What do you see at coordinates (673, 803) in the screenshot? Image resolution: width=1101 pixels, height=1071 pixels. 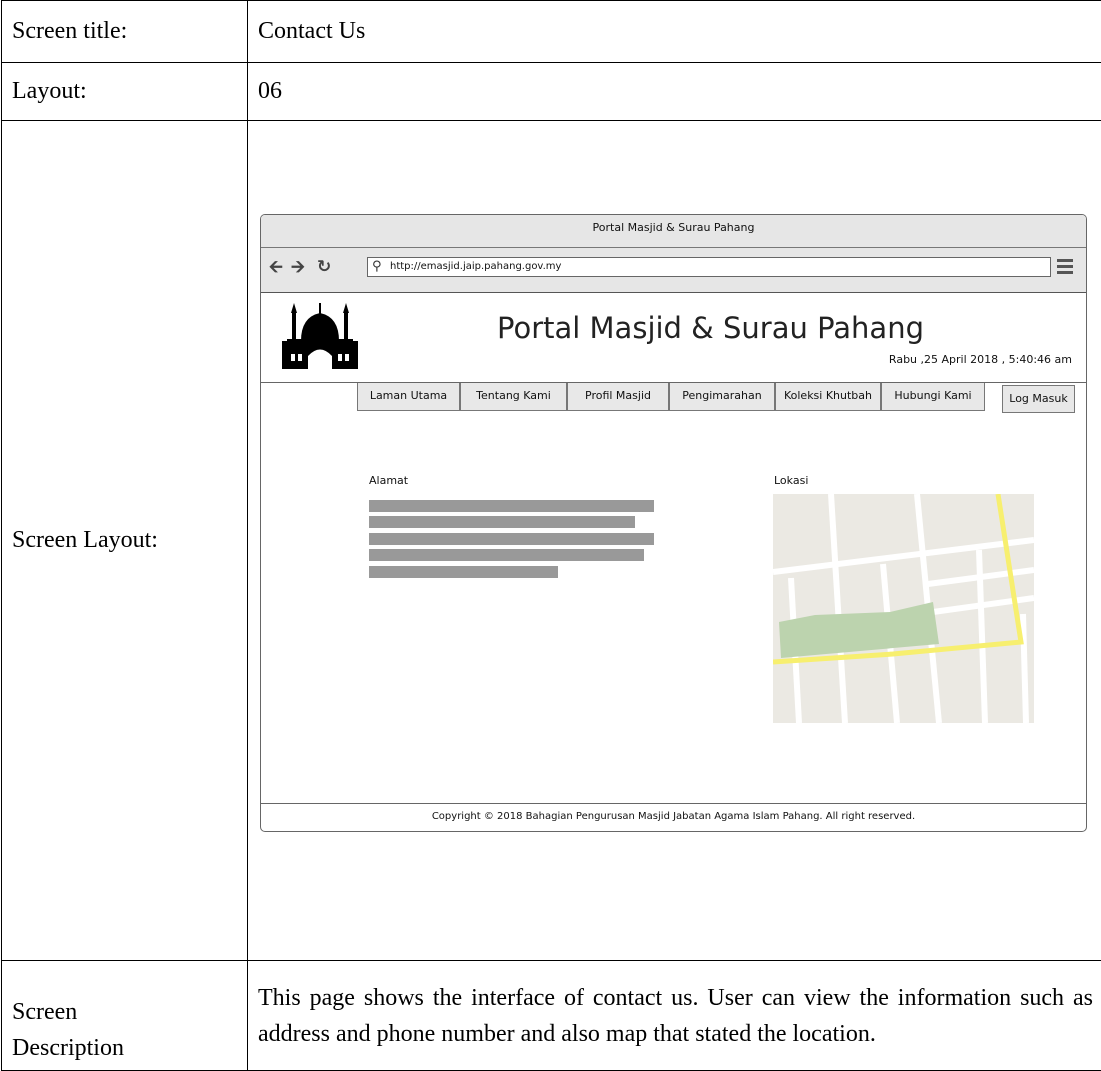 I see `footer-divider` at bounding box center [673, 803].